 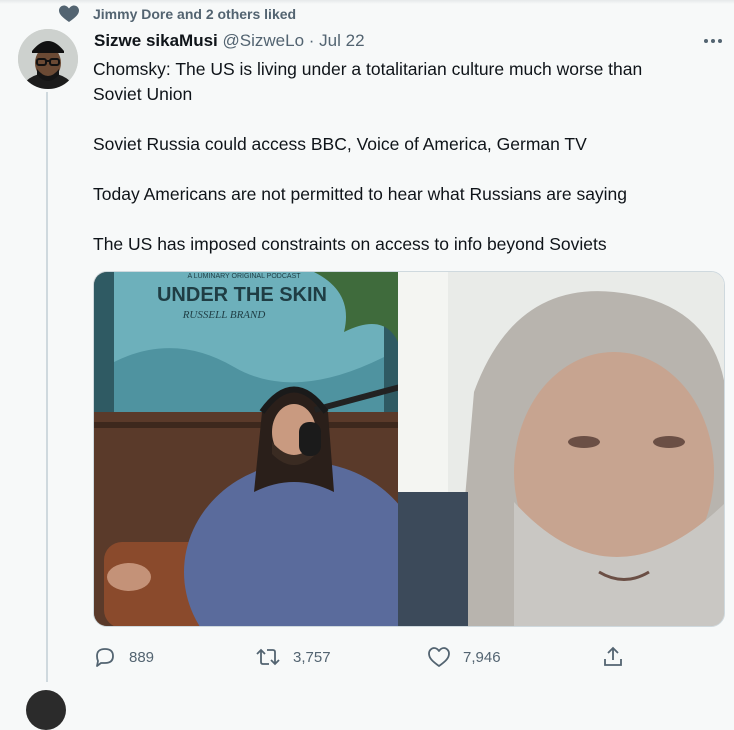 I want to click on tweet-date: Jul 22, so click(x=341, y=40).